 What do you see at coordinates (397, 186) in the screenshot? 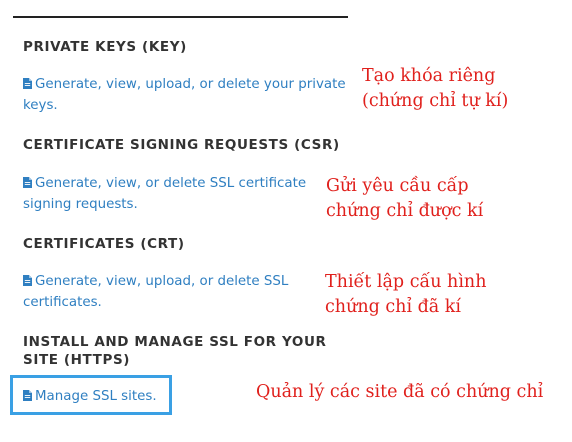
I see `csr-annotation-line1: Gửi yêu cầu cấp` at bounding box center [397, 186].